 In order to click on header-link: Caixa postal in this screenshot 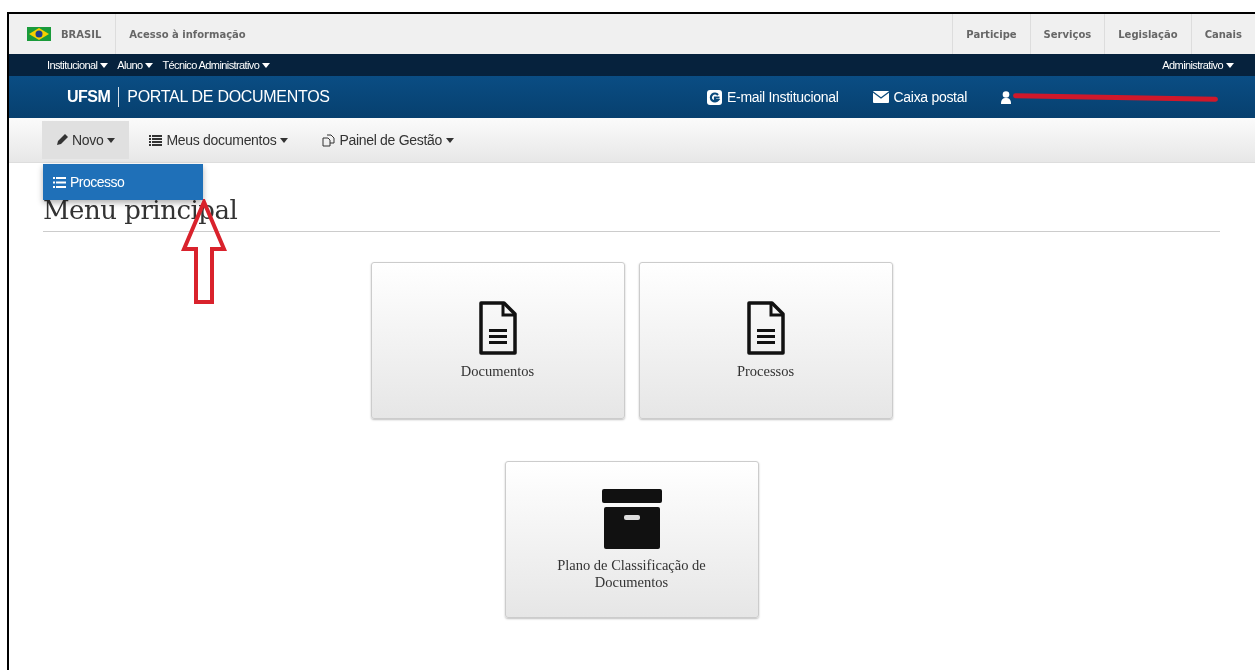, I will do `click(919, 97)`.